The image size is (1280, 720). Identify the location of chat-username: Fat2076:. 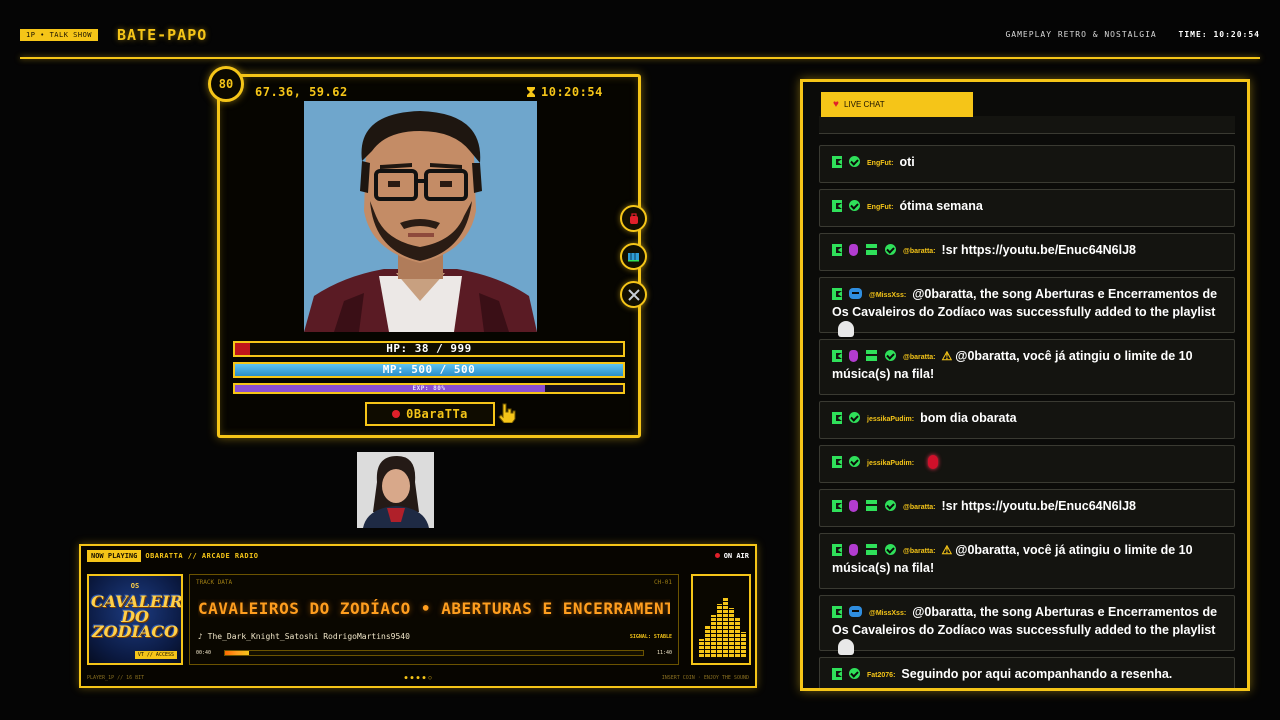
(881, 675).